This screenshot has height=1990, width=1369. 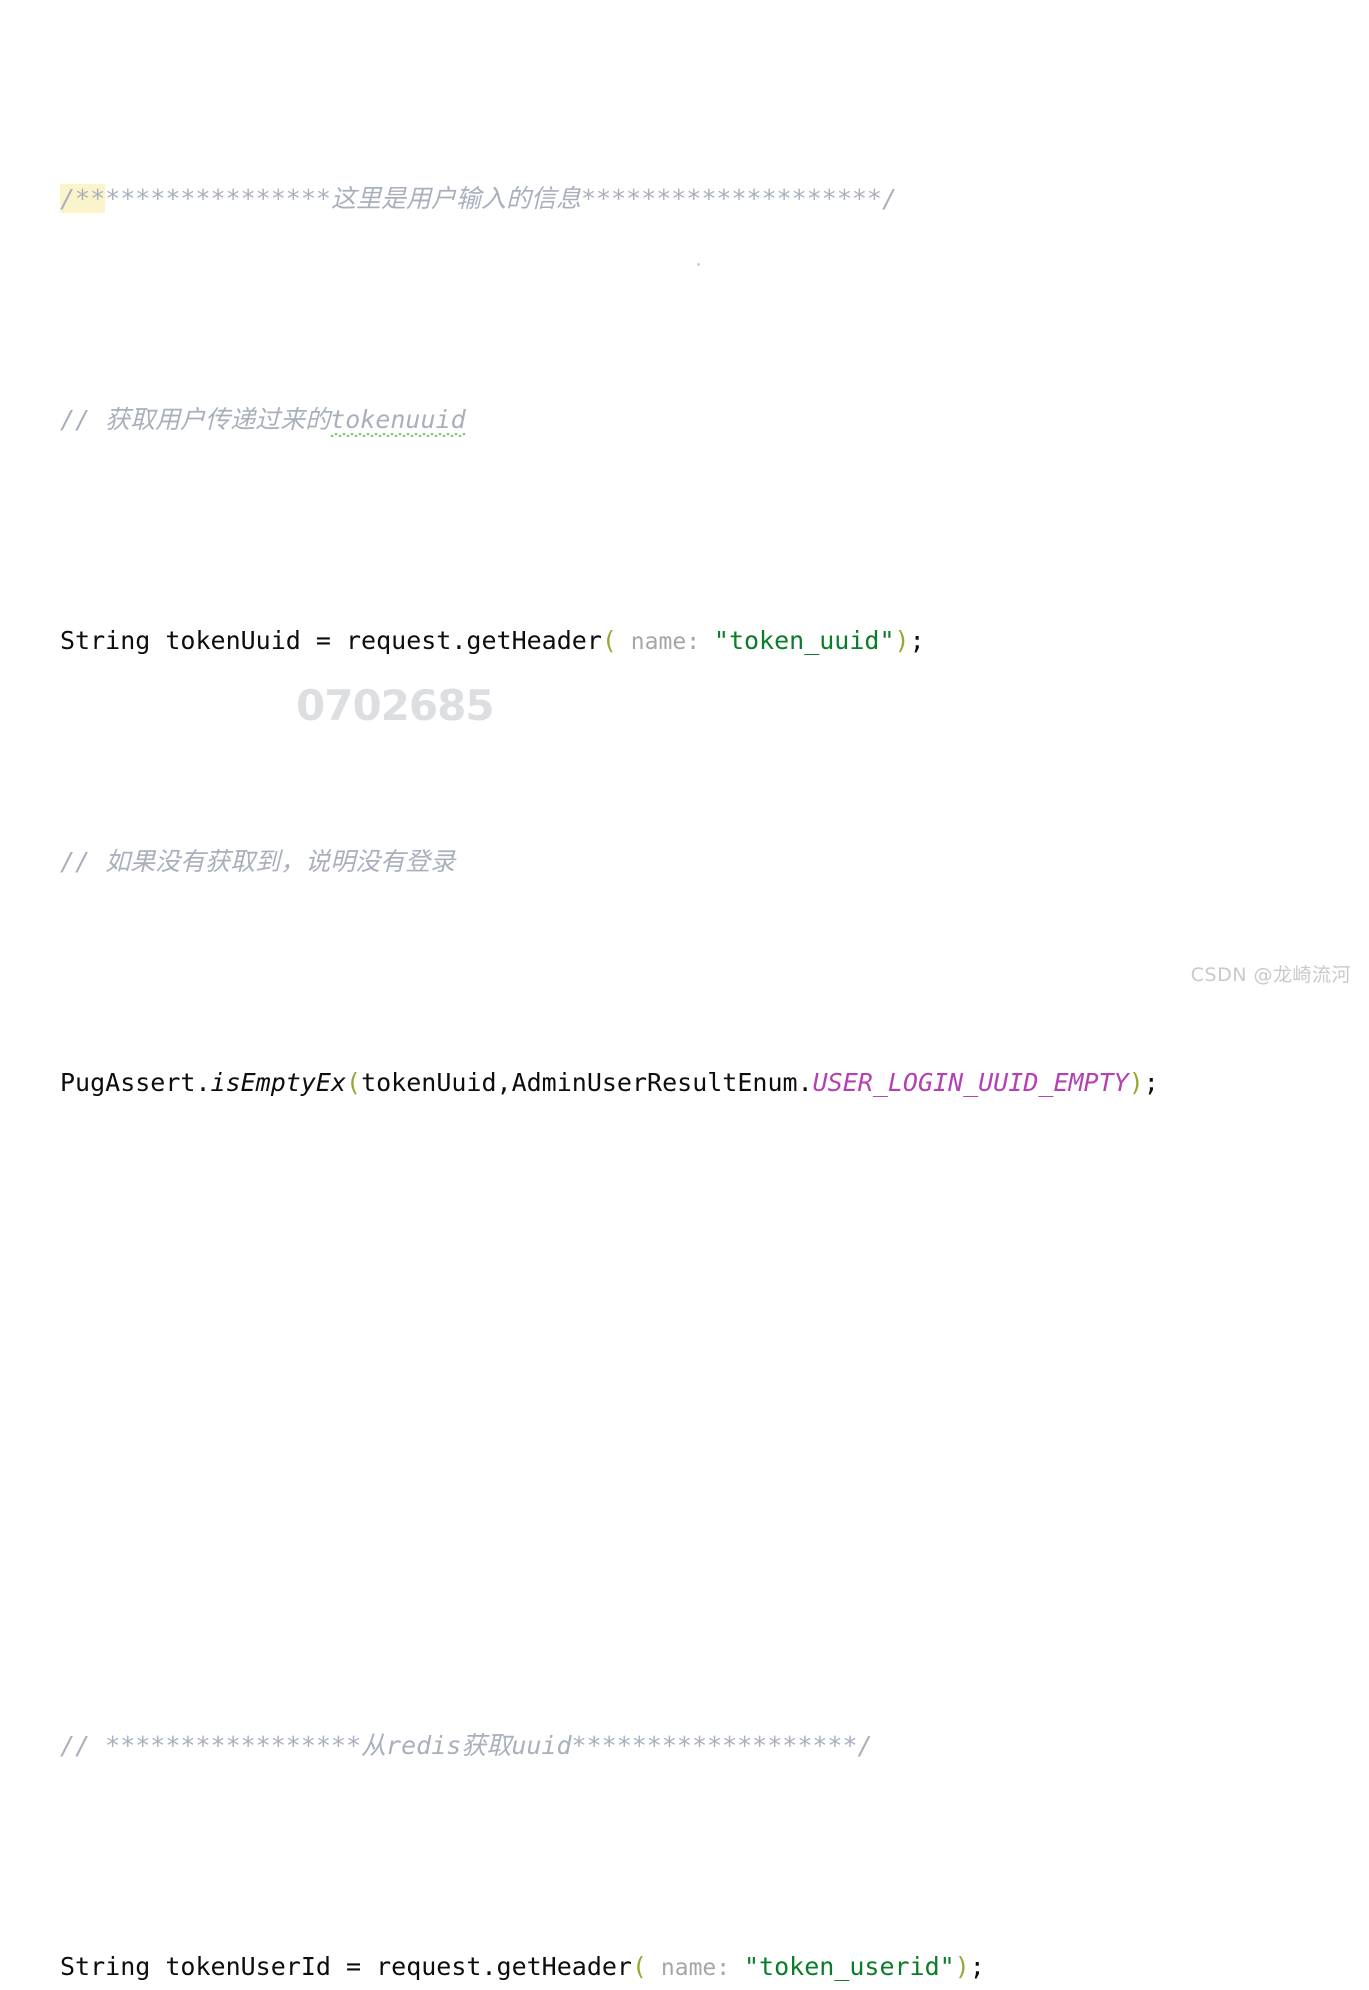 What do you see at coordinates (714, 1745) in the screenshot?
I see `comment-stars-trailing: *******************` at bounding box center [714, 1745].